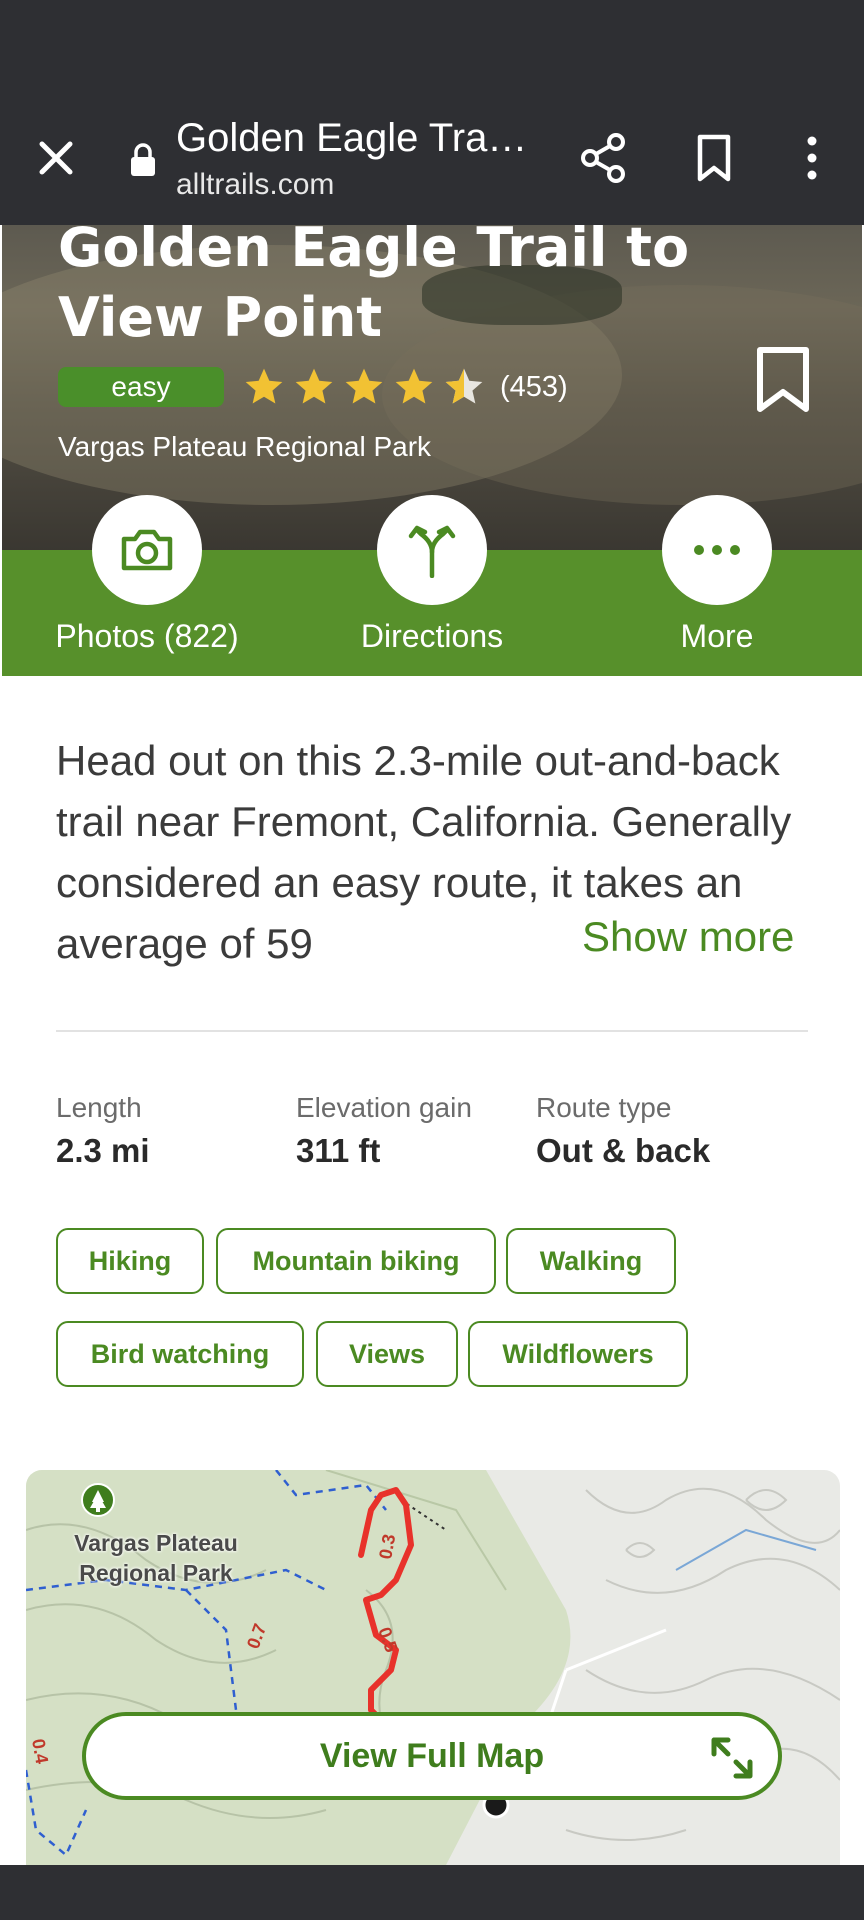 The width and height of the screenshot is (864, 1920). I want to click on more-label: More, so click(717, 636).